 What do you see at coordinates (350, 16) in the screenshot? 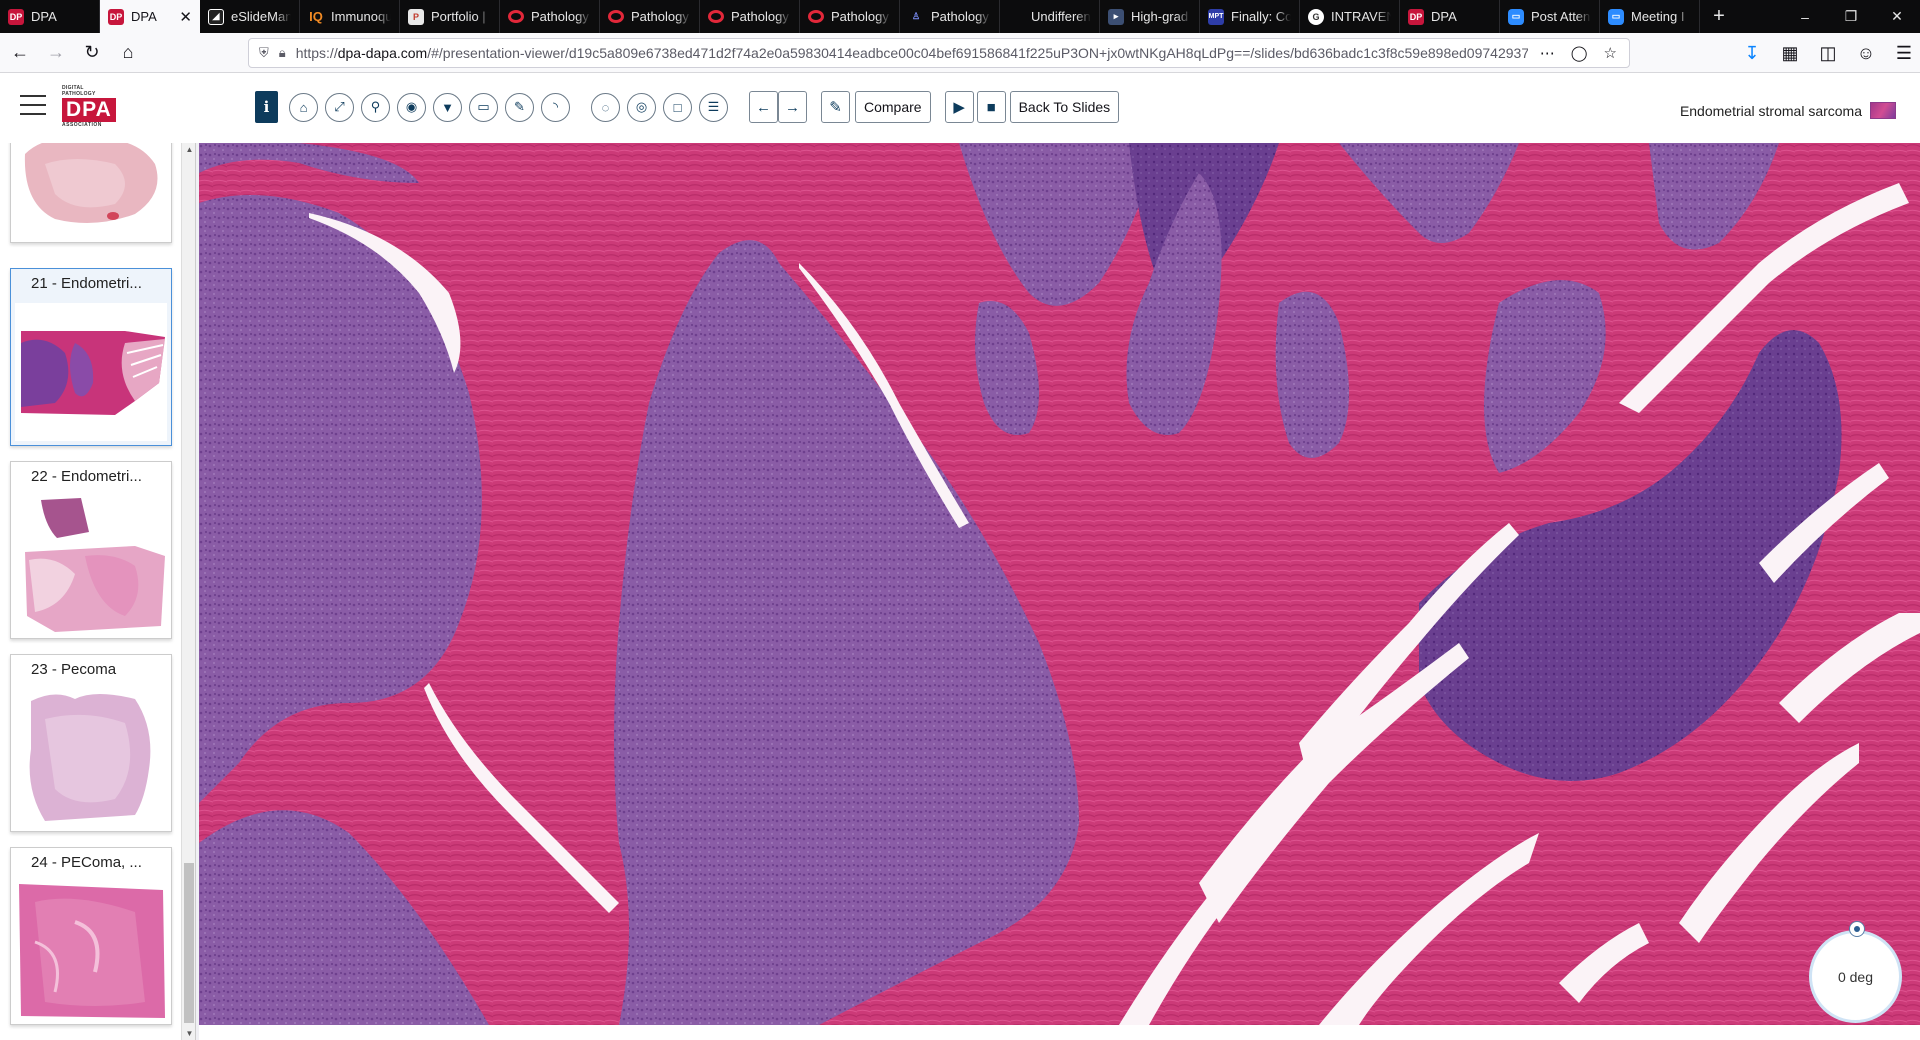
I see `browser-tab: IQ Immunoqu` at bounding box center [350, 16].